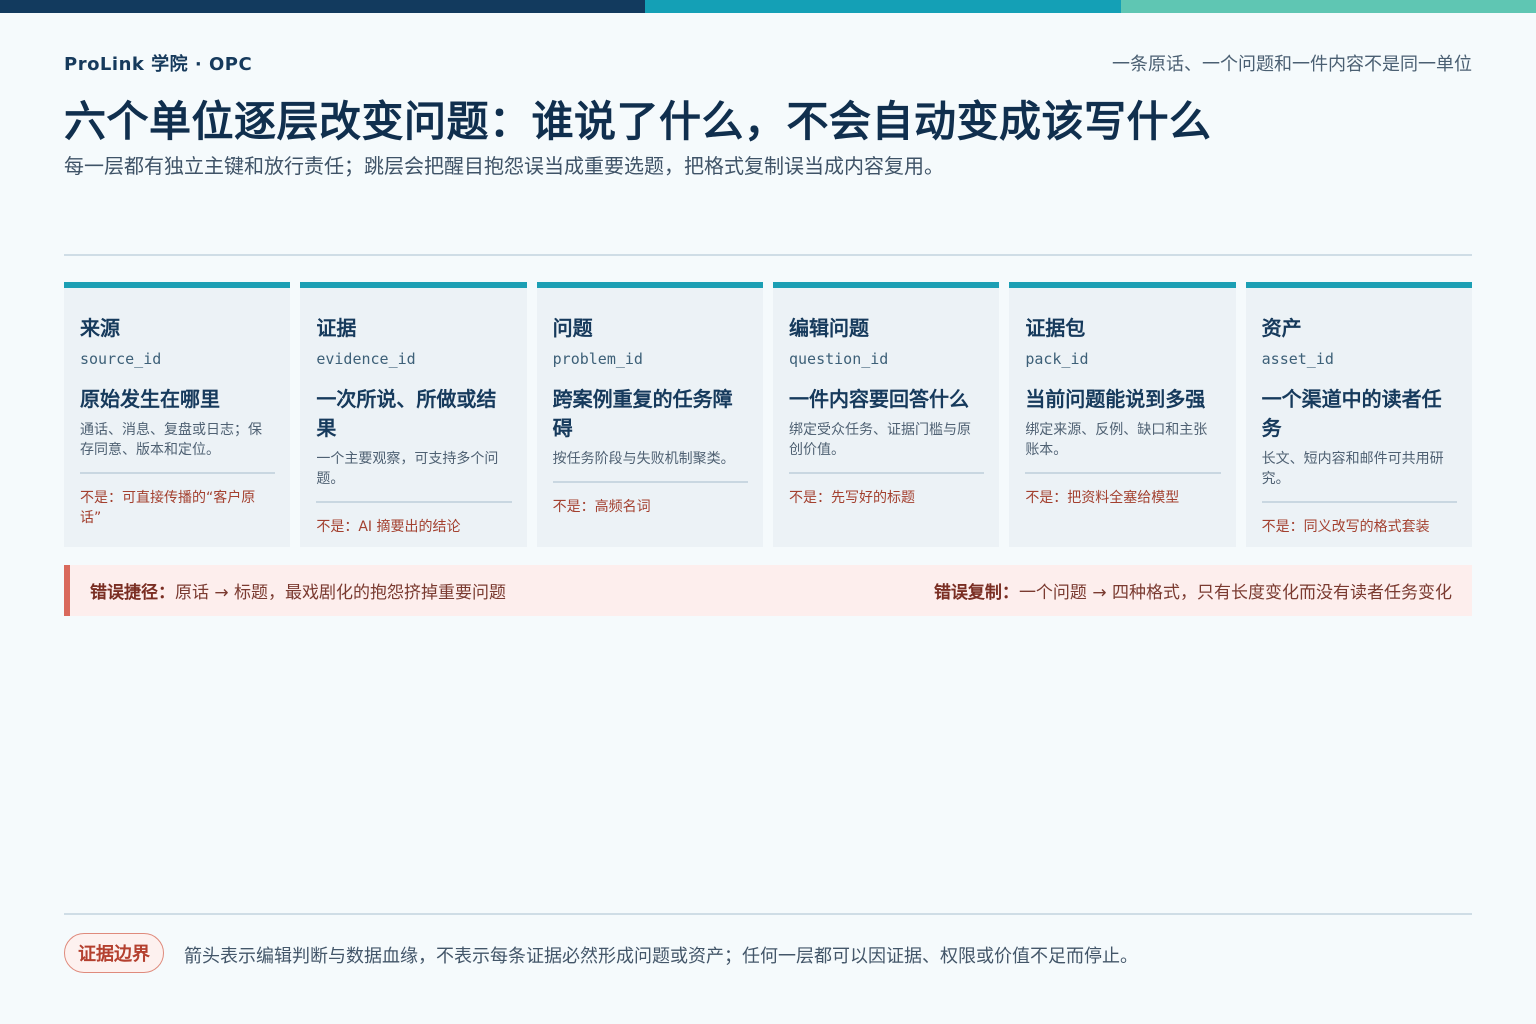 The image size is (1536, 1024). Describe the element at coordinates (1352, 469) in the screenshot. I see `card-description: 长文、短内容和邮件可共用研究。` at that location.